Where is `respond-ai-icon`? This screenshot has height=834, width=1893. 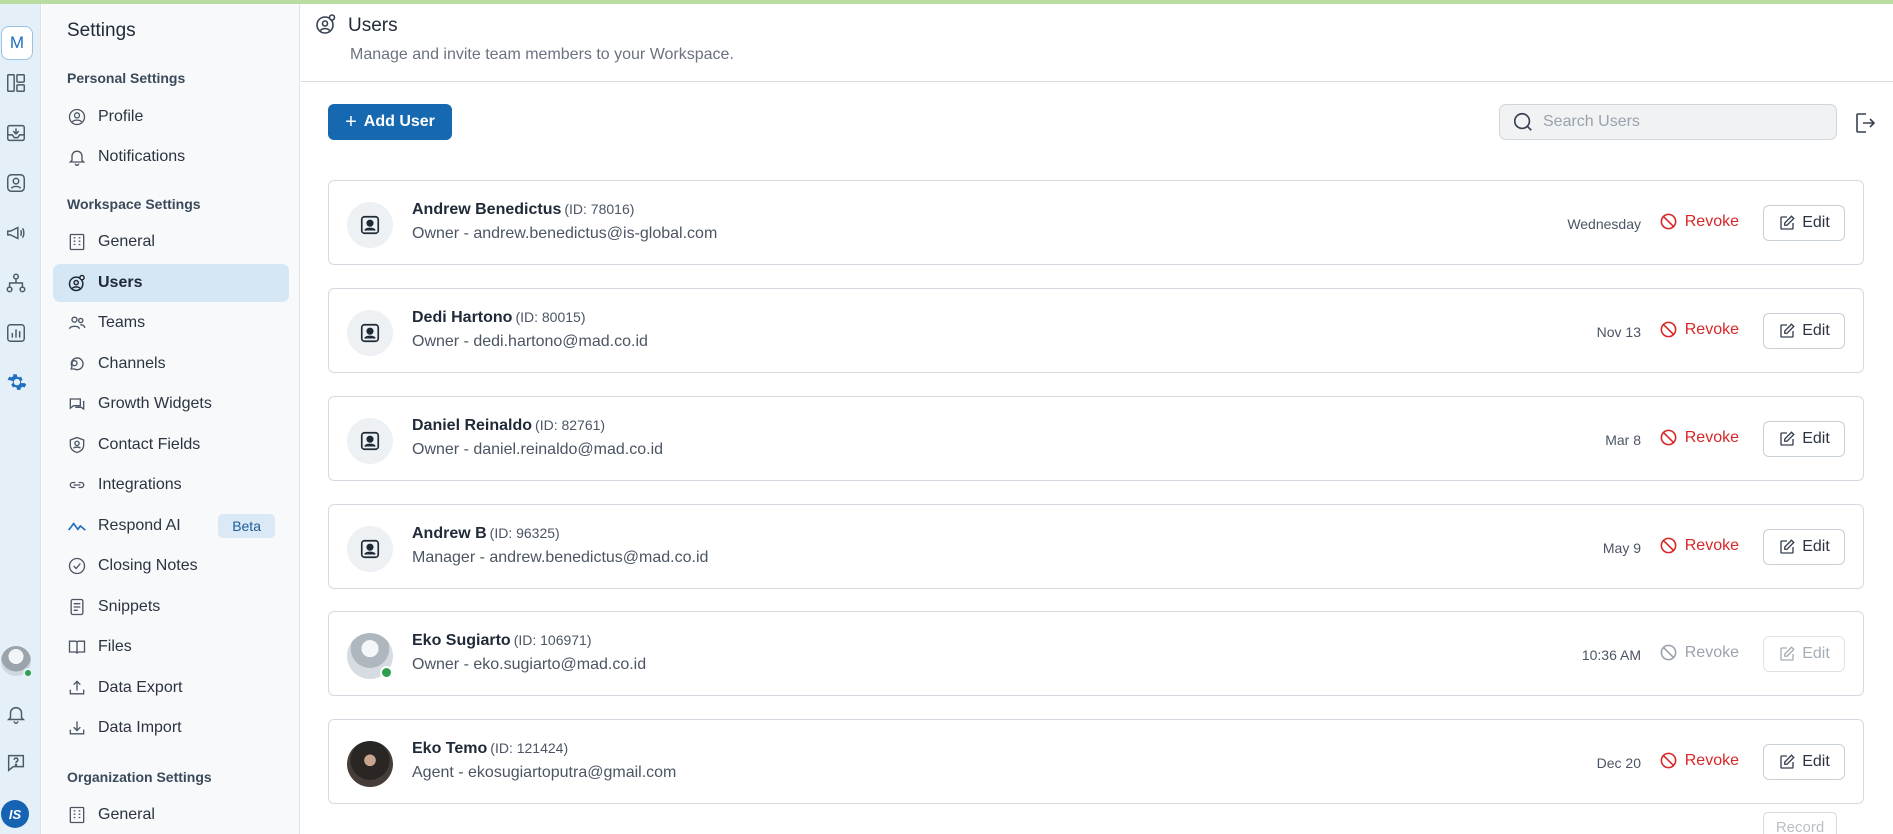
respond-ai-icon is located at coordinates (77, 526).